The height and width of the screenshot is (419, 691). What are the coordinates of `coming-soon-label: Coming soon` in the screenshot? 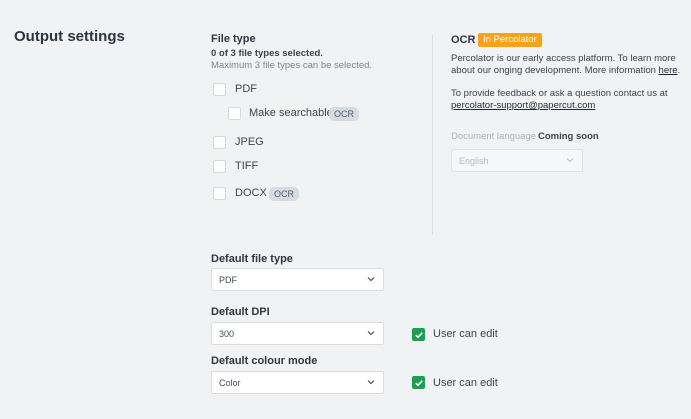 It's located at (568, 136).